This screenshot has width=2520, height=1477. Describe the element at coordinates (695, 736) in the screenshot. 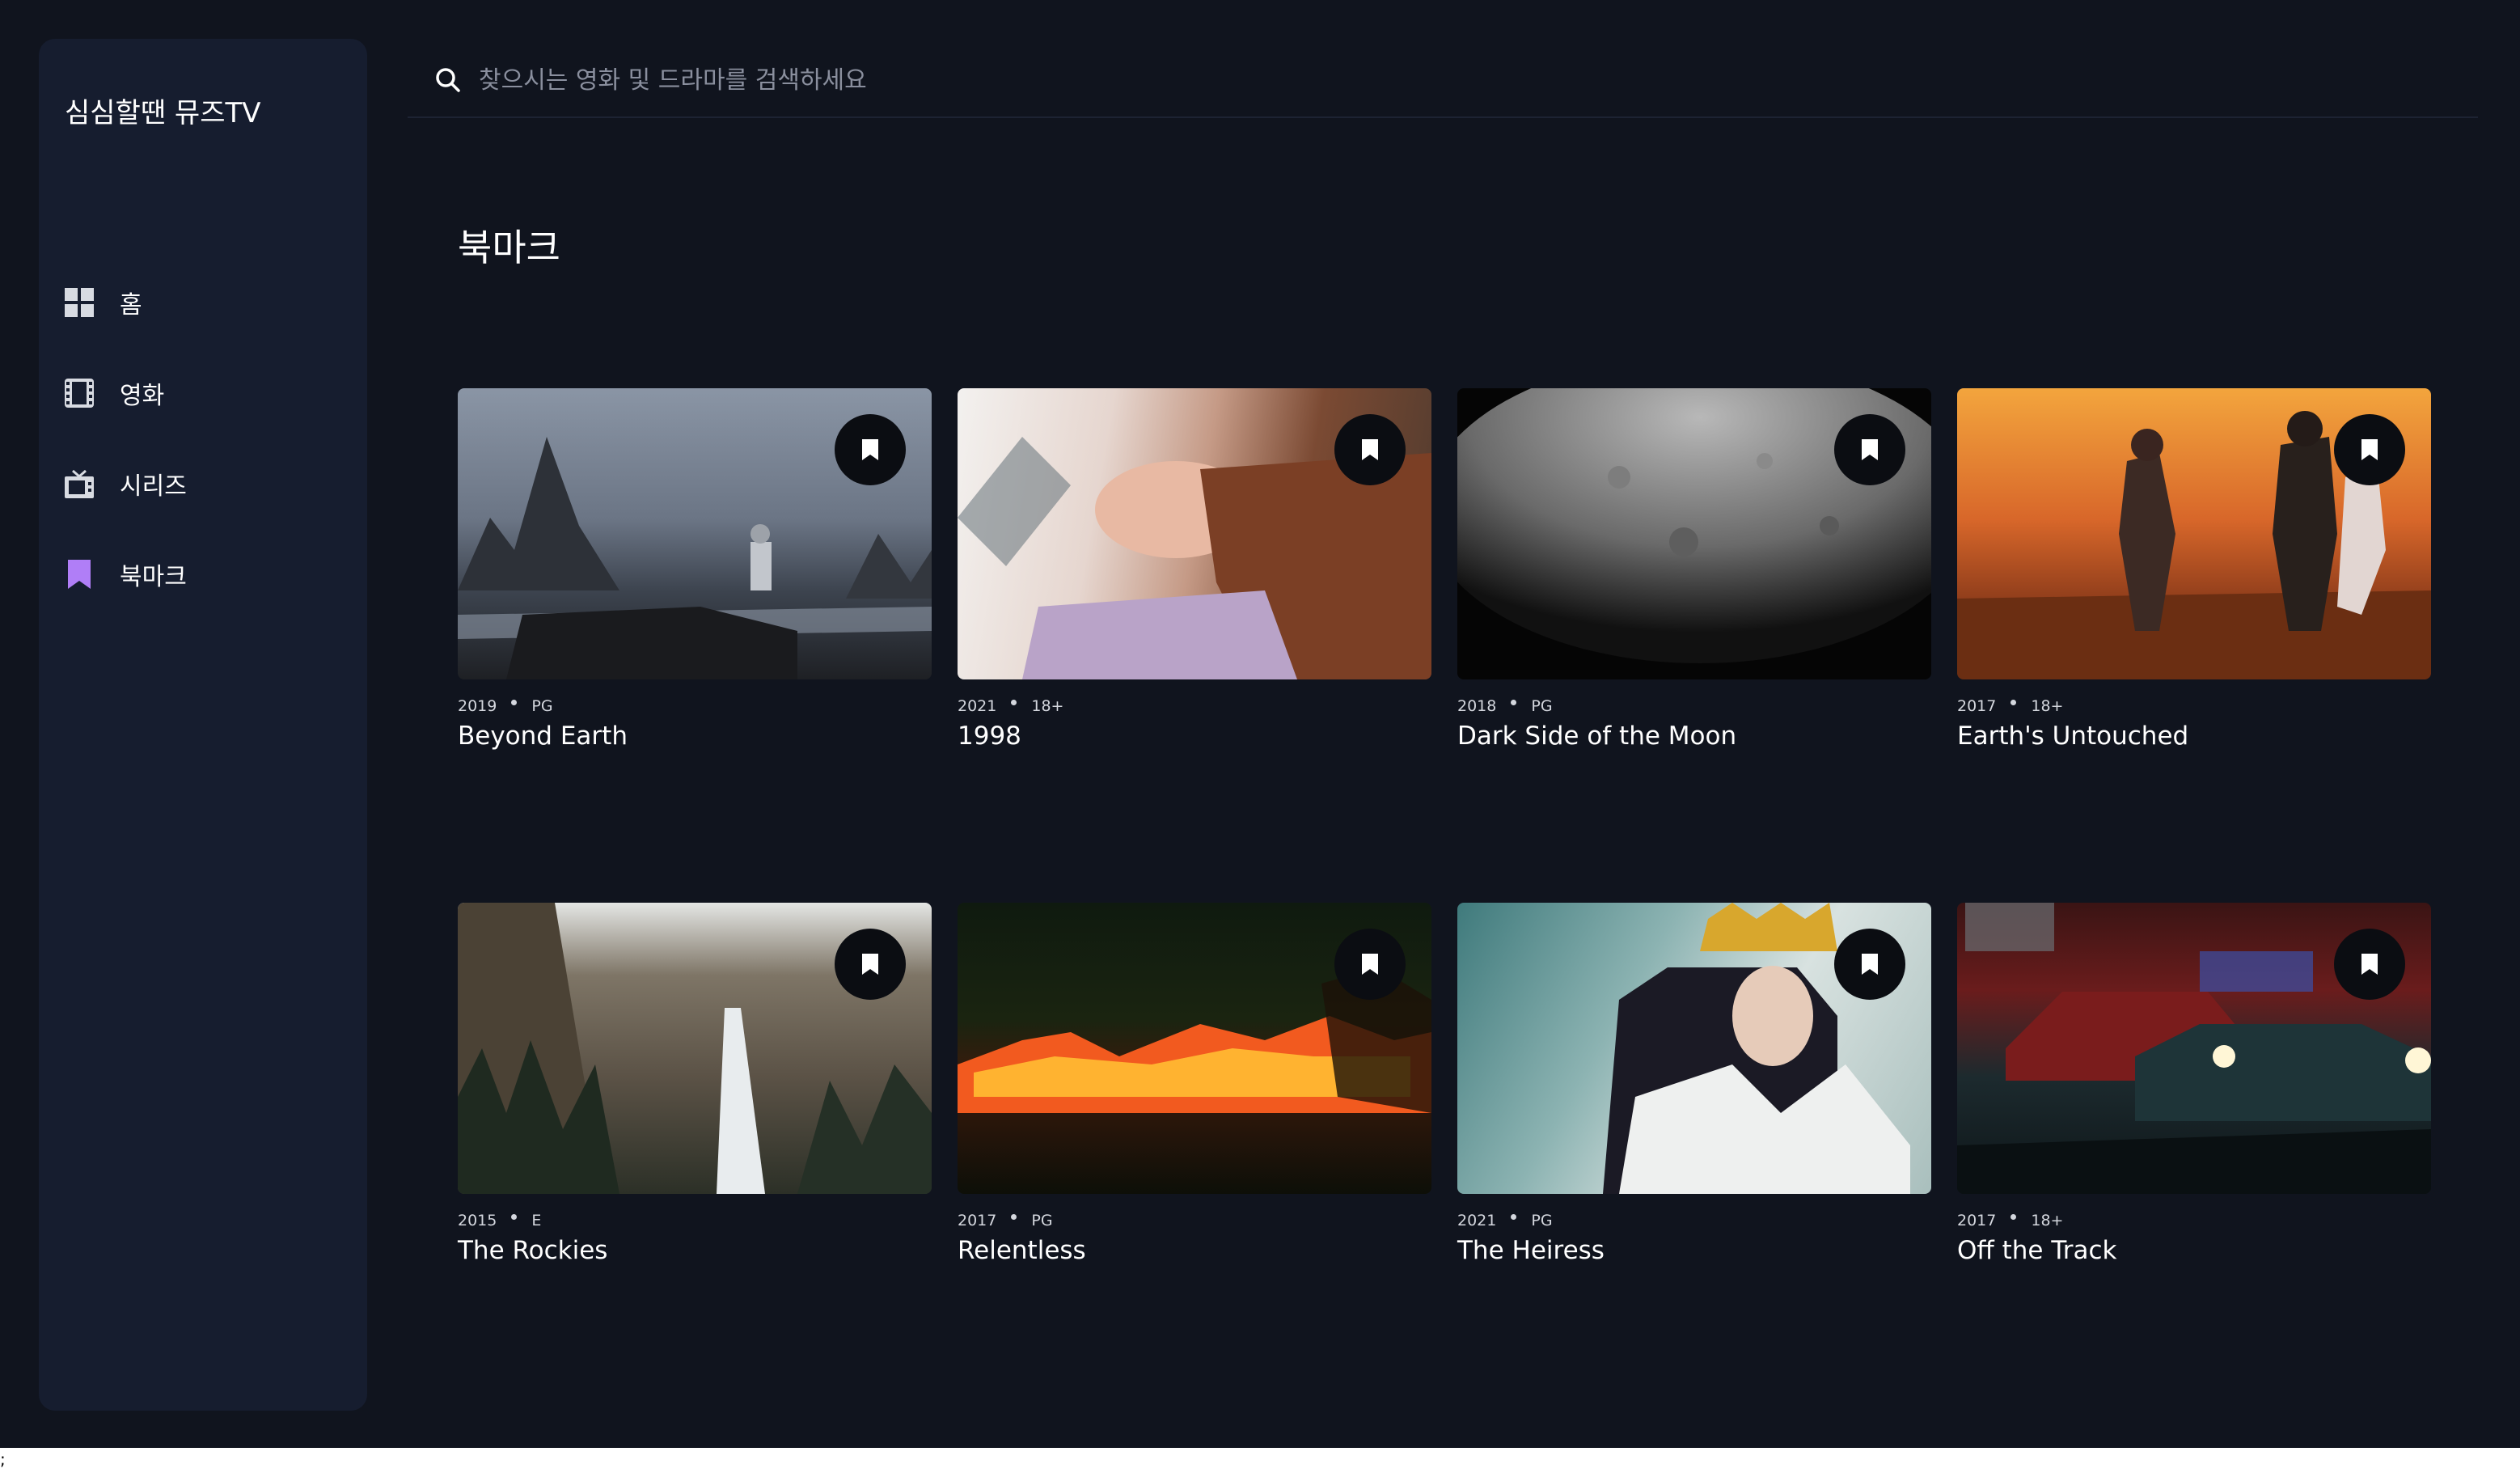

I see `card-title: Beyond Earth` at that location.